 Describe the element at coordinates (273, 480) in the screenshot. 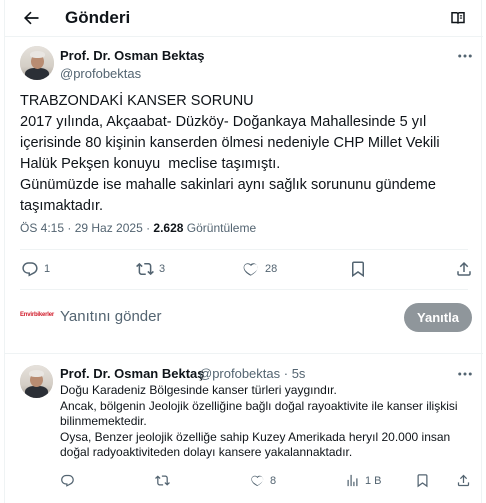

I see `reply-like-count: 8` at that location.